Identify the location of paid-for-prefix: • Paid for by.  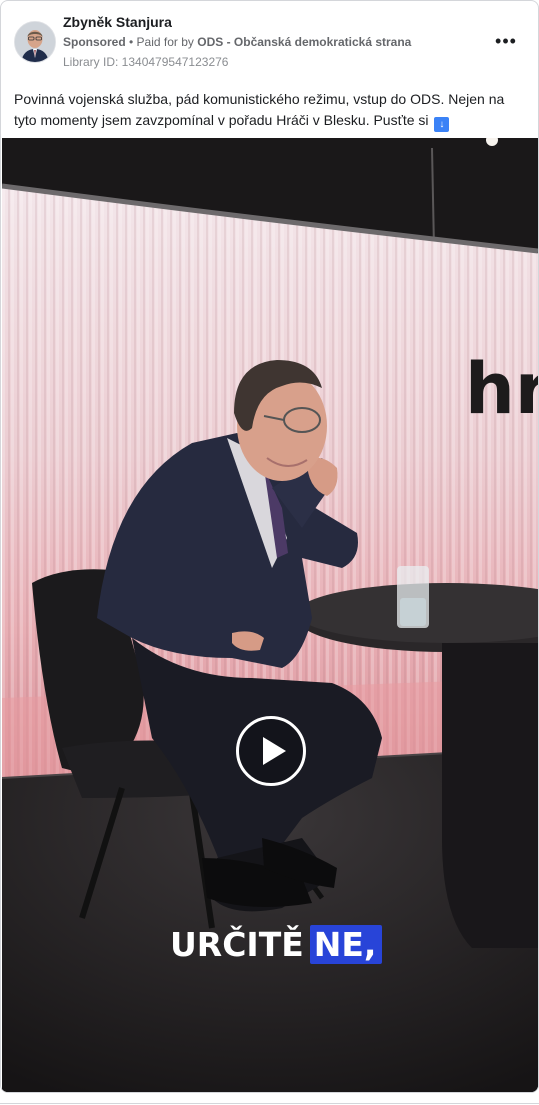
(161, 42).